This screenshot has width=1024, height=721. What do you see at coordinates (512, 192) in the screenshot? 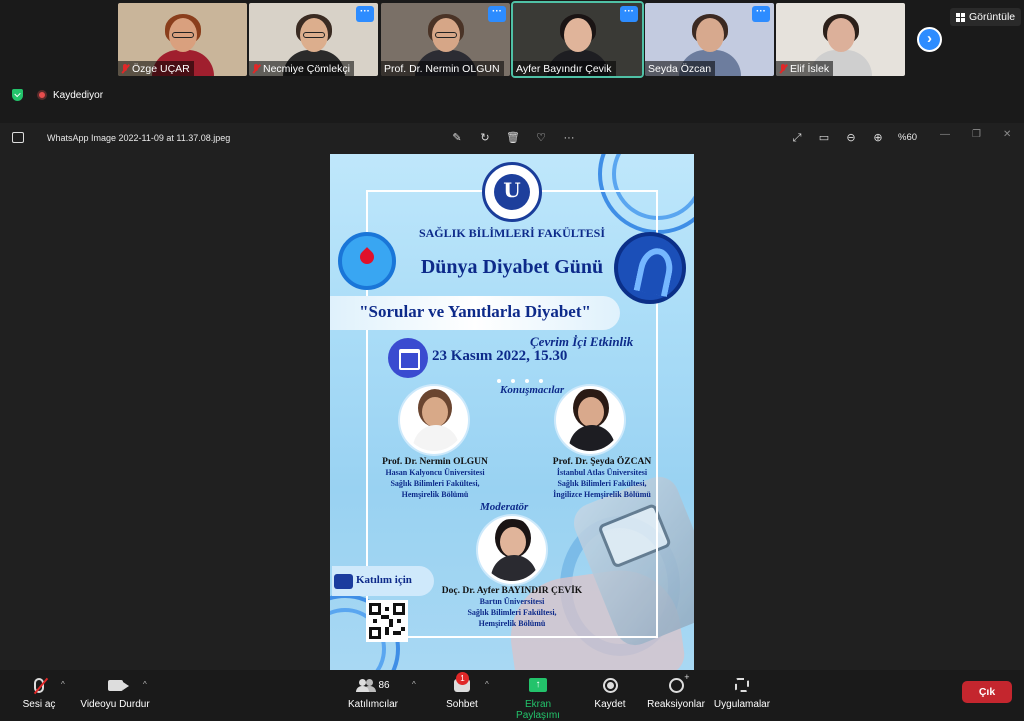
I see `university-logo` at bounding box center [512, 192].